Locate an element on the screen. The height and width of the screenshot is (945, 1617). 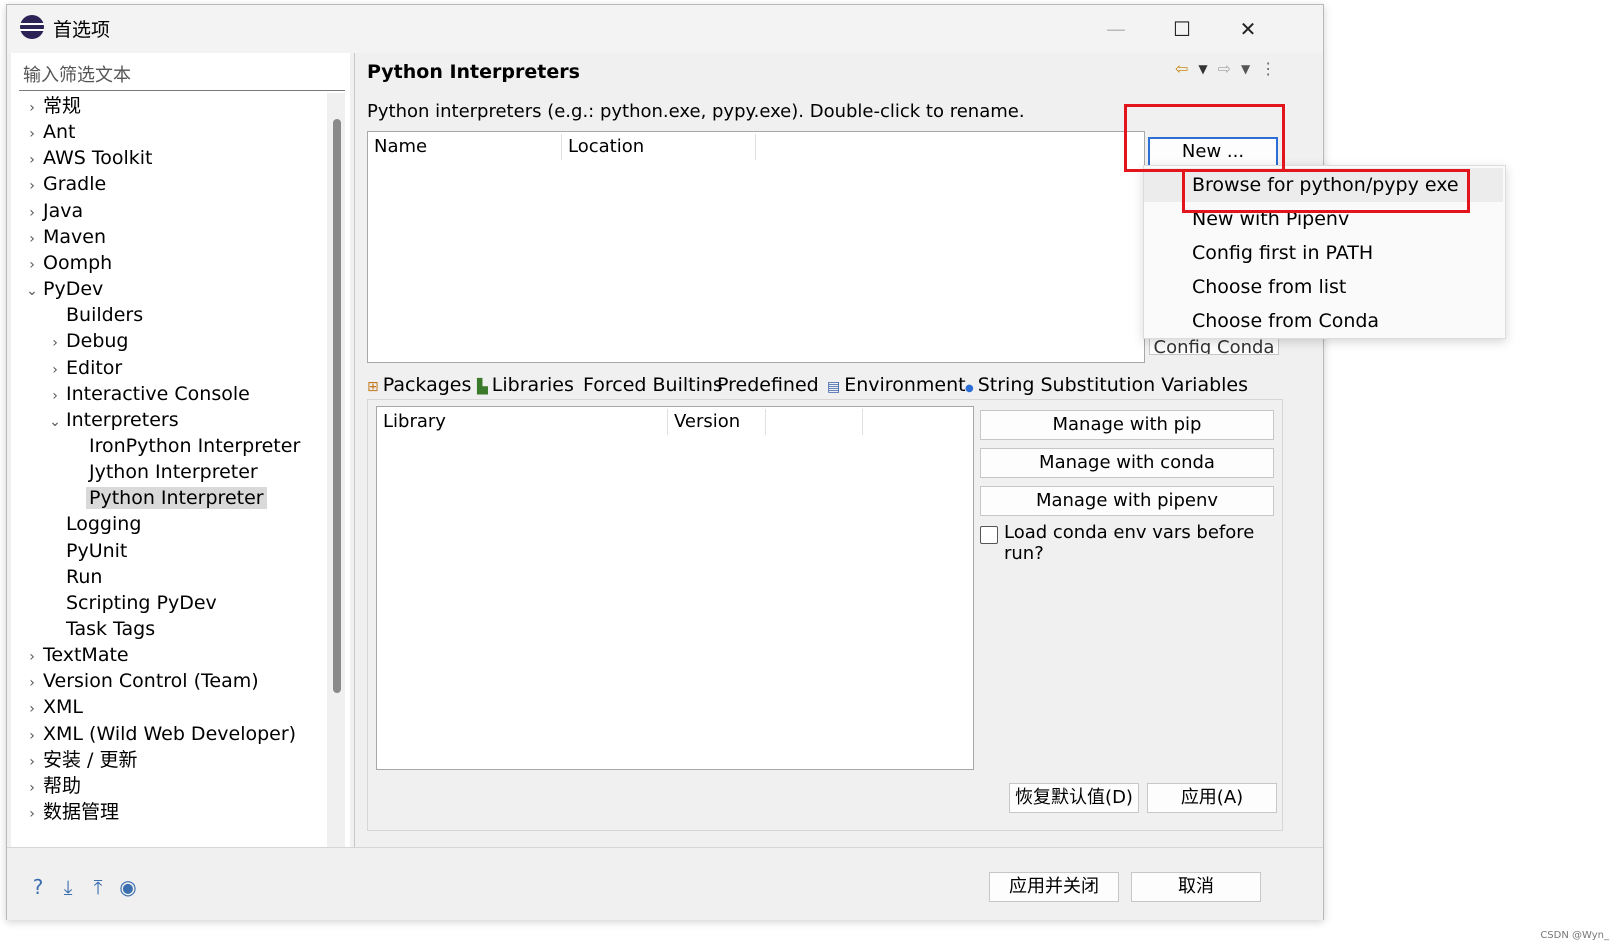
tab-packages: ⊞ Packages is located at coordinates (419, 385).